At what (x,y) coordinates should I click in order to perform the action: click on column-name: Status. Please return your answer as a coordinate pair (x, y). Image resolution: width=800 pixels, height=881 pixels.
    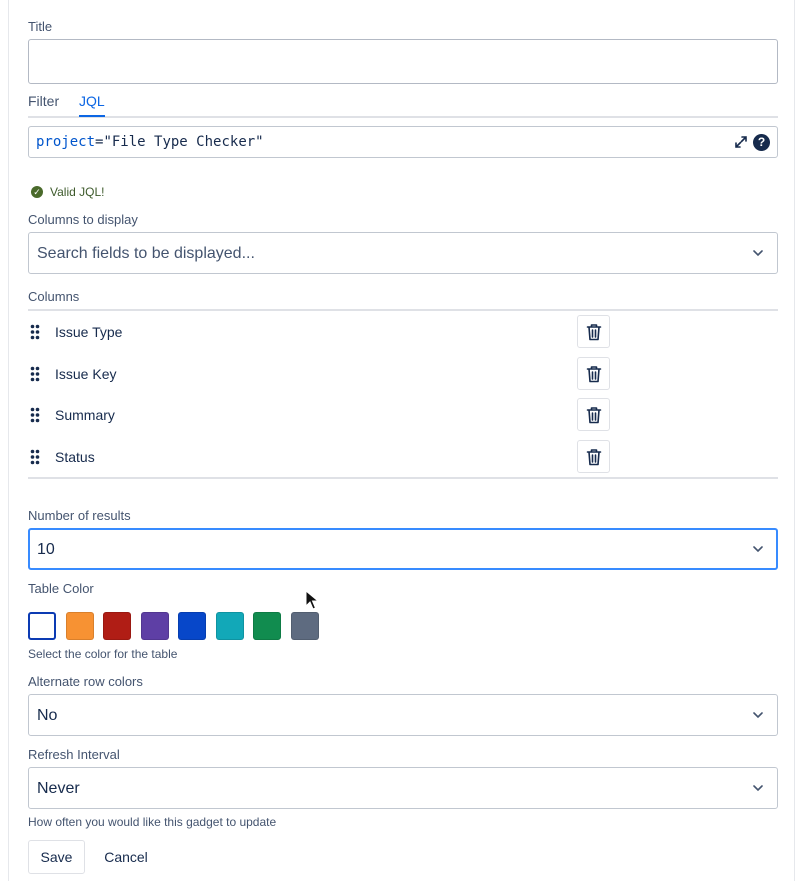
    Looking at the image, I should click on (75, 457).